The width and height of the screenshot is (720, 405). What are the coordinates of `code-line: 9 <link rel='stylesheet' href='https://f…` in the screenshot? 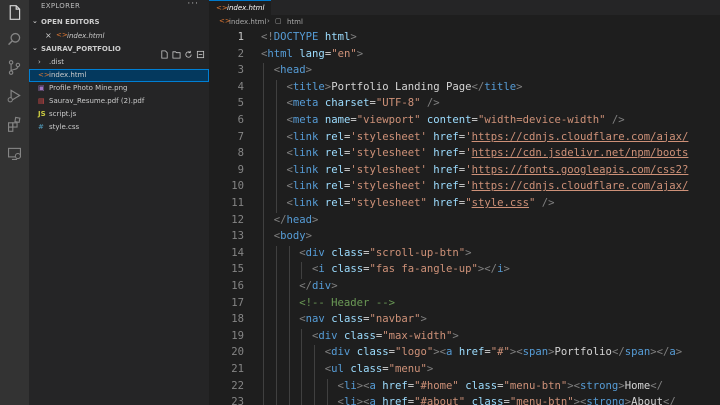 It's located at (464, 171).